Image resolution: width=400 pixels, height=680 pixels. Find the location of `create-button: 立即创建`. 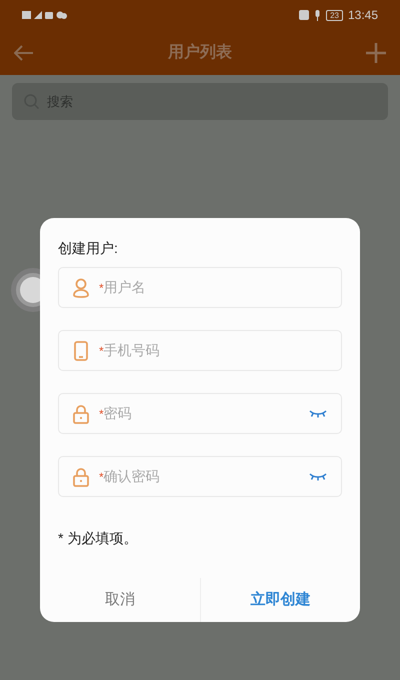

create-button: 立即创建 is located at coordinates (280, 600).